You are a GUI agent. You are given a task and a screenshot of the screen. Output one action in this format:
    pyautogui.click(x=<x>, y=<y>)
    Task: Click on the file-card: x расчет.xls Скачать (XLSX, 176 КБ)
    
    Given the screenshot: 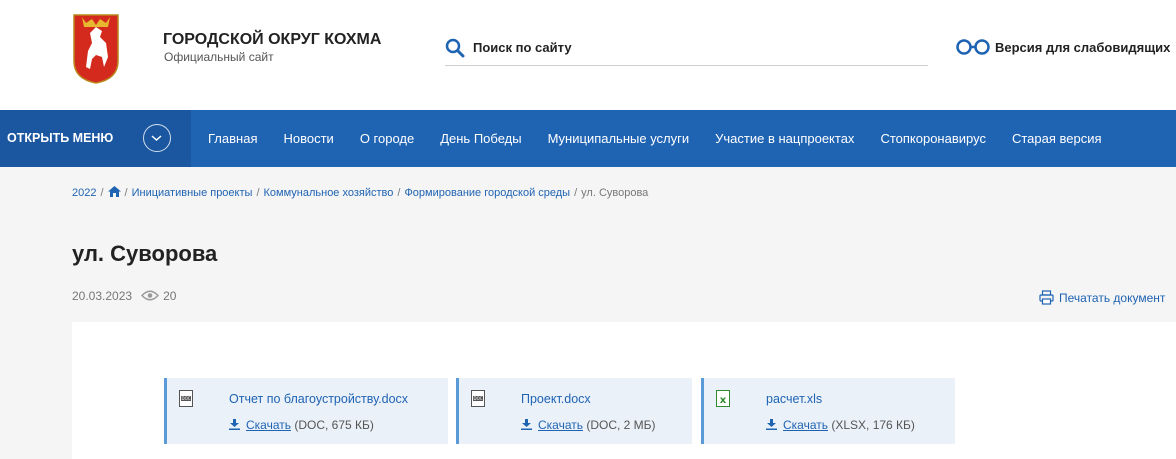 What is the action you would take?
    pyautogui.click(x=828, y=411)
    